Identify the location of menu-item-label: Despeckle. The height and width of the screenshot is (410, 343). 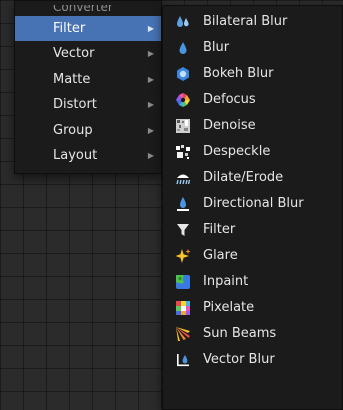
(237, 151).